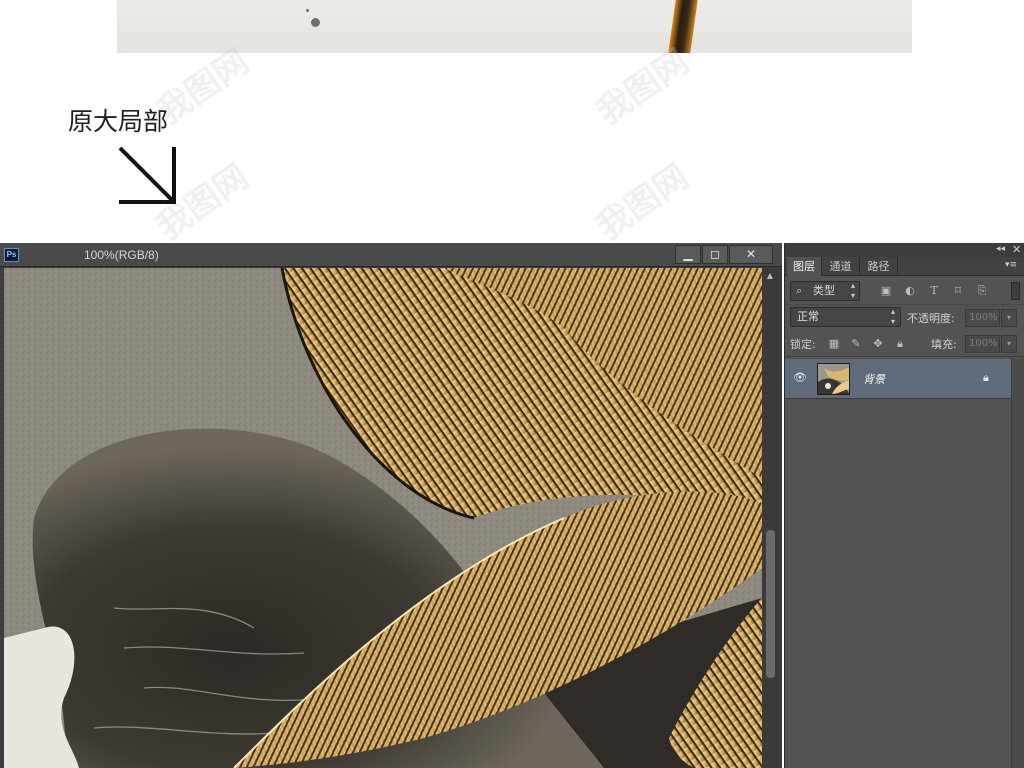 Image resolution: width=1024 pixels, height=768 pixels. What do you see at coordinates (834, 344) in the screenshot?
I see `lock-transparent-icon: ▦` at bounding box center [834, 344].